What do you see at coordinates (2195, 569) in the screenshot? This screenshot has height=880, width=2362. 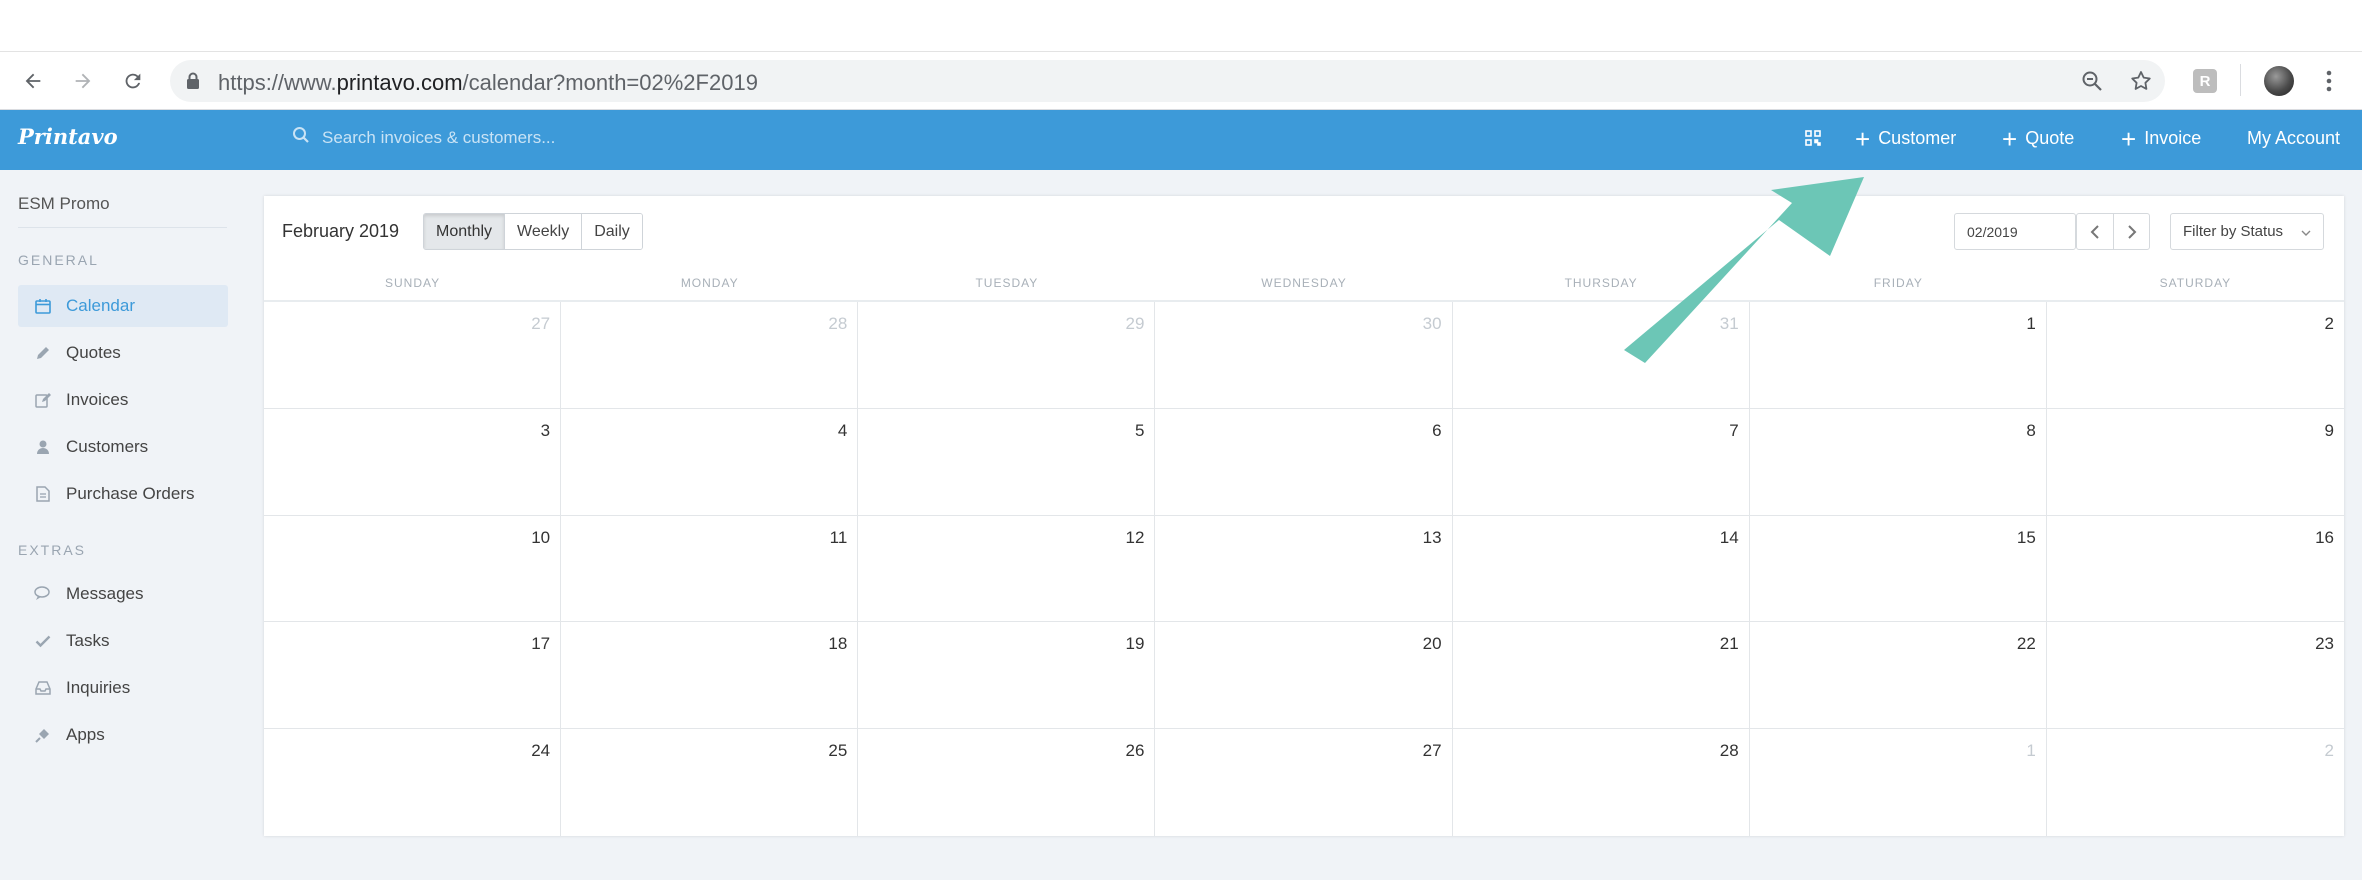 I see `day-cell: 16` at bounding box center [2195, 569].